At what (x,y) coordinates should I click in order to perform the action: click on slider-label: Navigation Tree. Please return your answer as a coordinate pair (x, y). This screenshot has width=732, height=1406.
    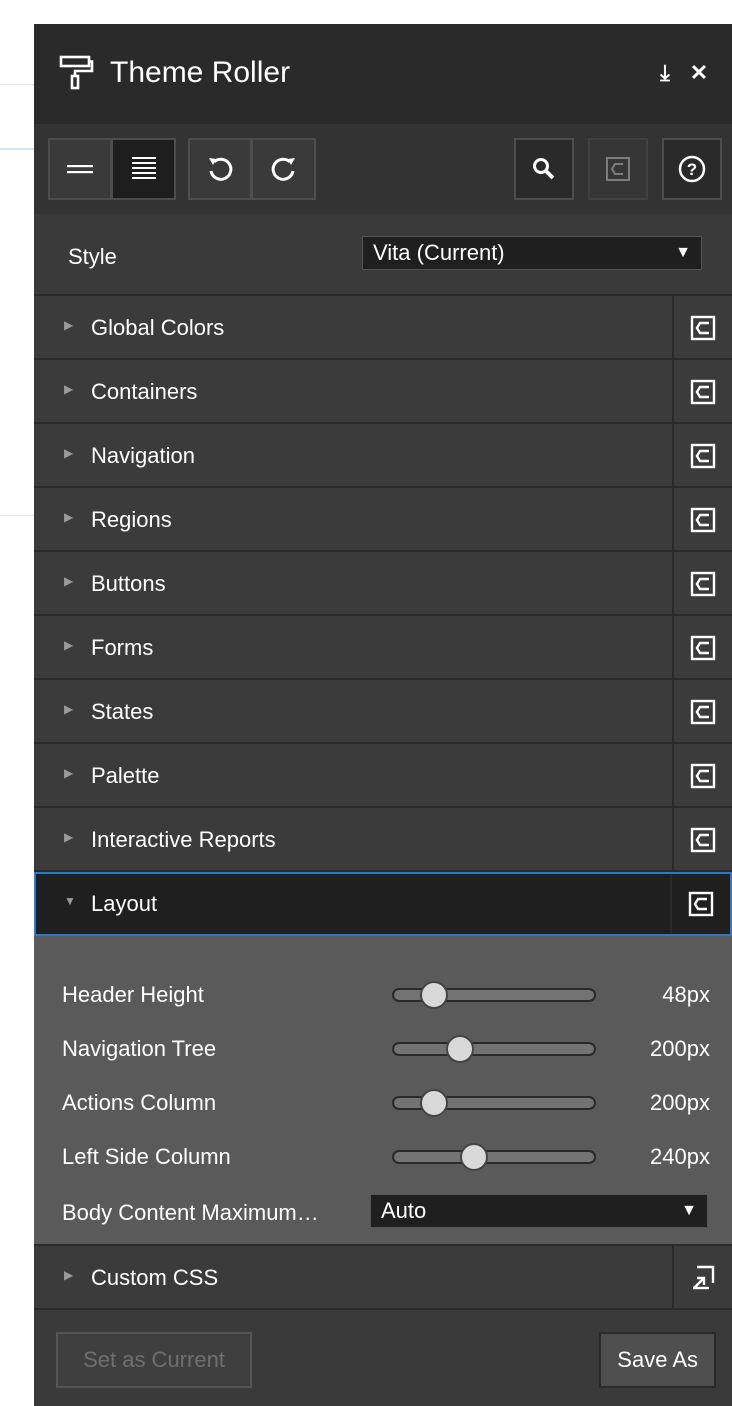
    Looking at the image, I should click on (139, 1048).